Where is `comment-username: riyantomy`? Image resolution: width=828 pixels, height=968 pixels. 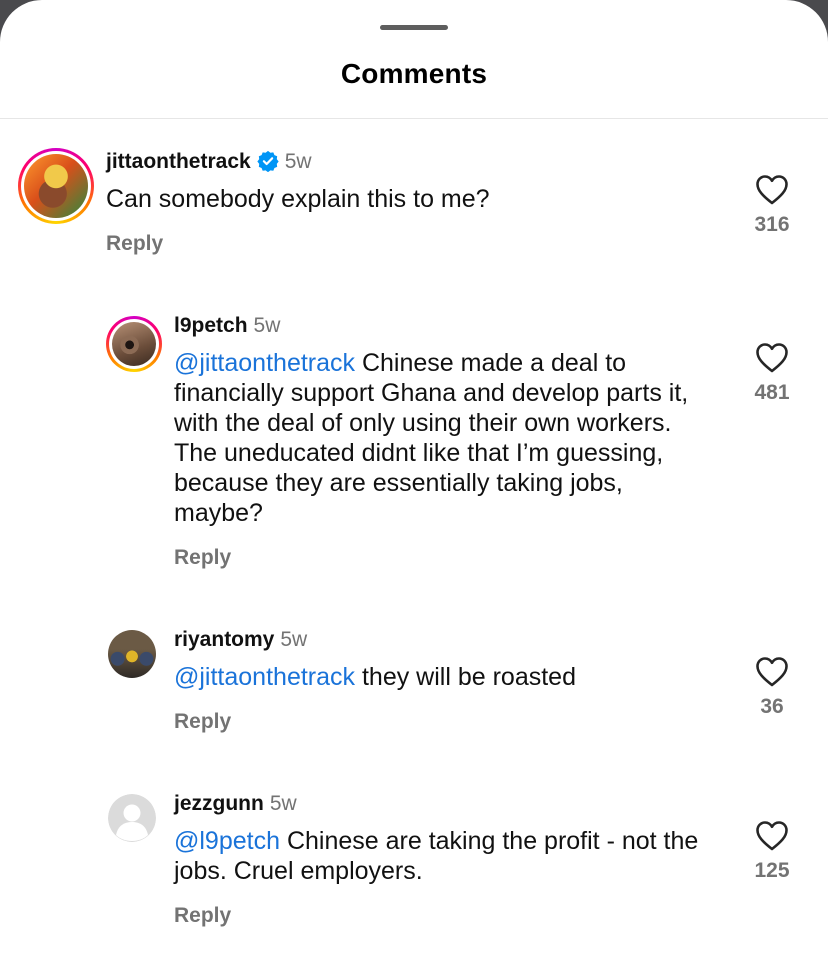
comment-username: riyantomy is located at coordinates (224, 639).